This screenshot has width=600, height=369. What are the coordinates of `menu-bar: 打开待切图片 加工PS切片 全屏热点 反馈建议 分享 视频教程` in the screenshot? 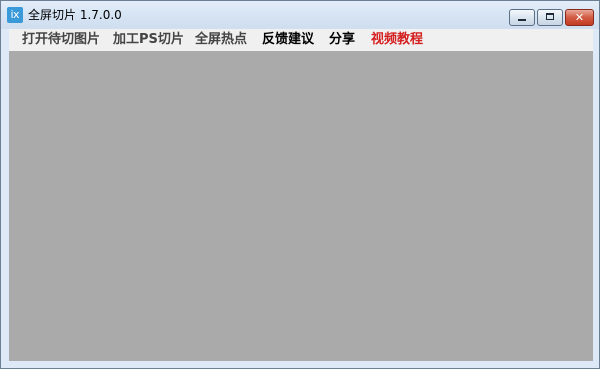 It's located at (301, 40).